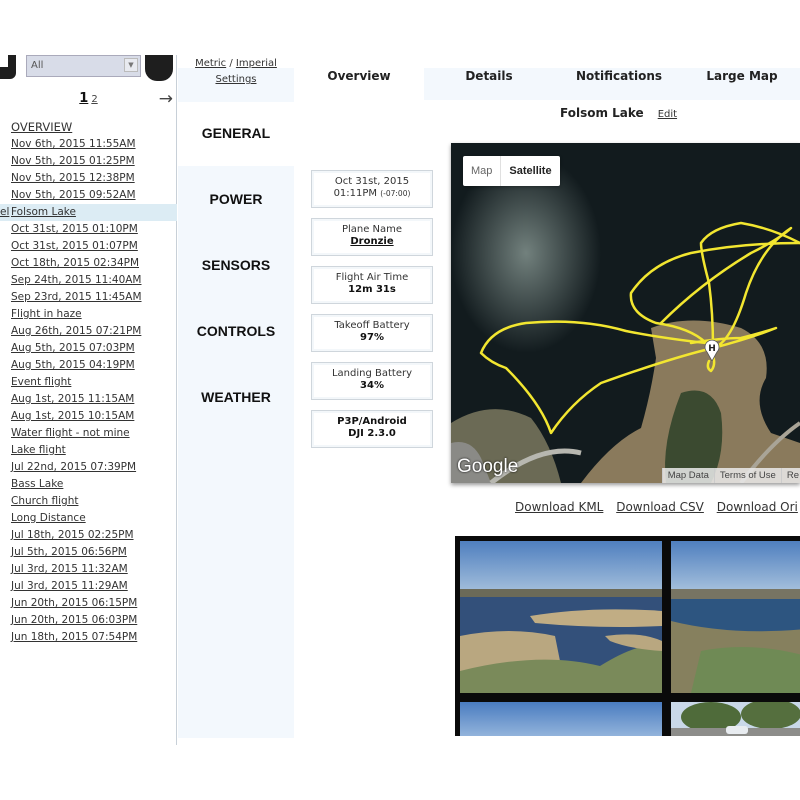 The image size is (800, 800). I want to click on flight-link: OVERVIEW, so click(41, 127).